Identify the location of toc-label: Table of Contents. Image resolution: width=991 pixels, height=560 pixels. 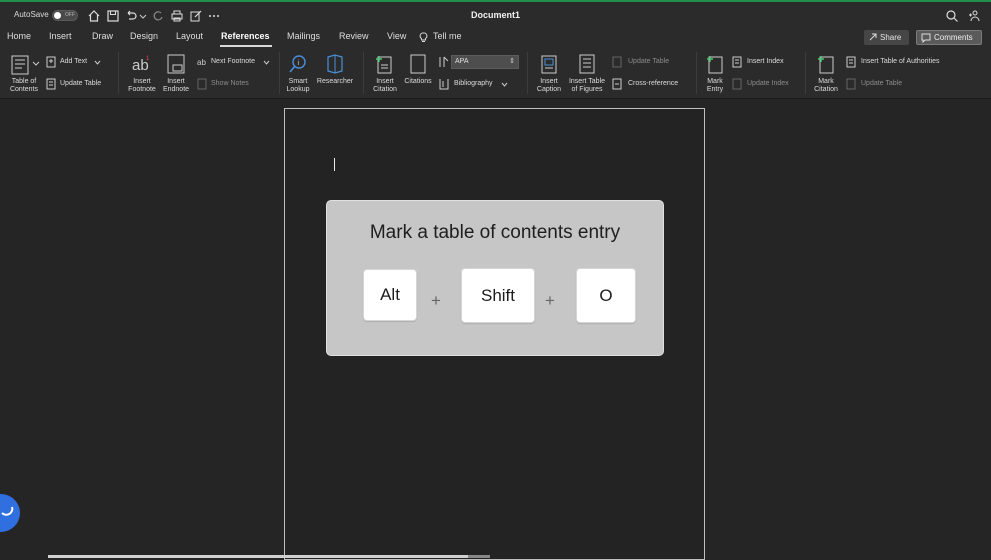
(24, 86).